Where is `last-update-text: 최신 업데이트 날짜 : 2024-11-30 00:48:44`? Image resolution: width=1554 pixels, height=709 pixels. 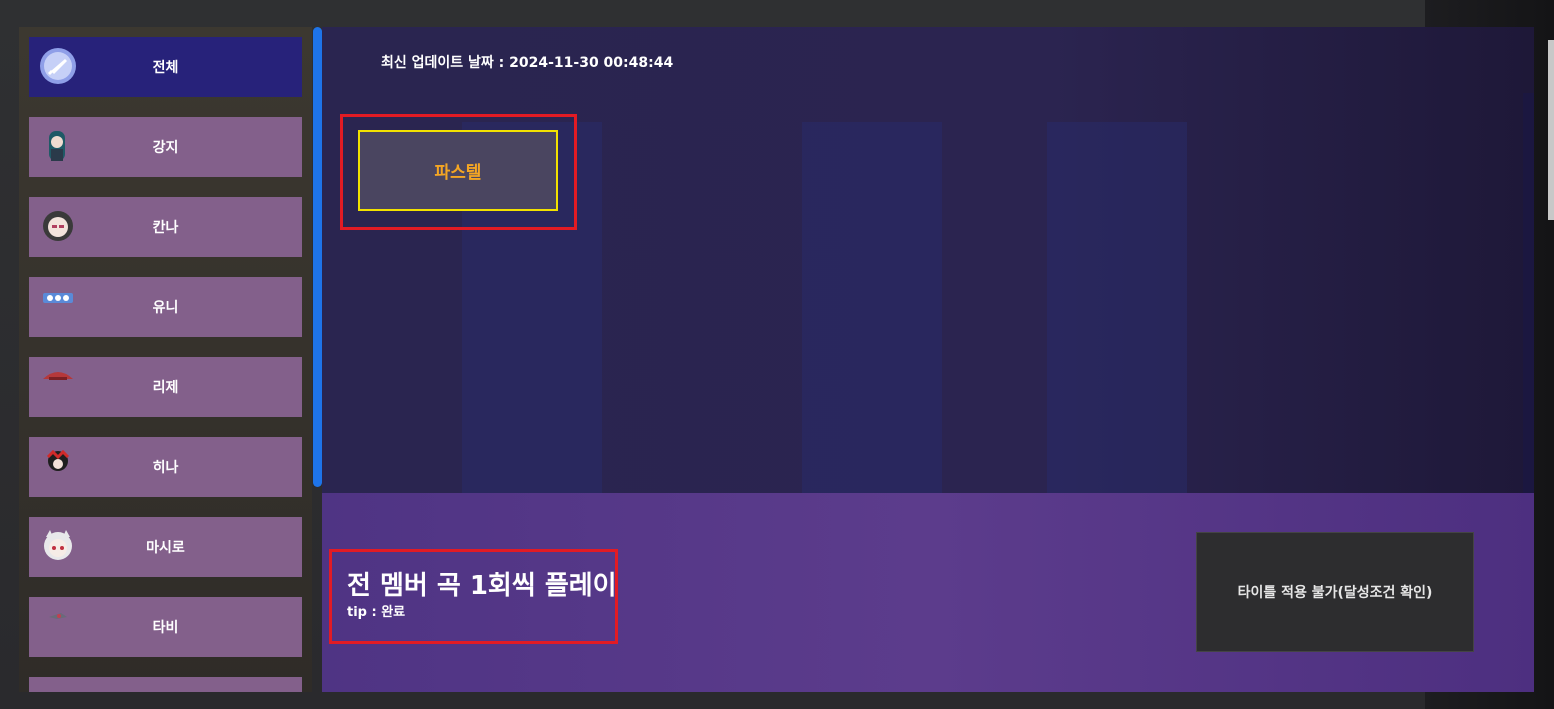 last-update-text: 최신 업데이트 날짜 : 2024-11-30 00:48:44 is located at coordinates (527, 63).